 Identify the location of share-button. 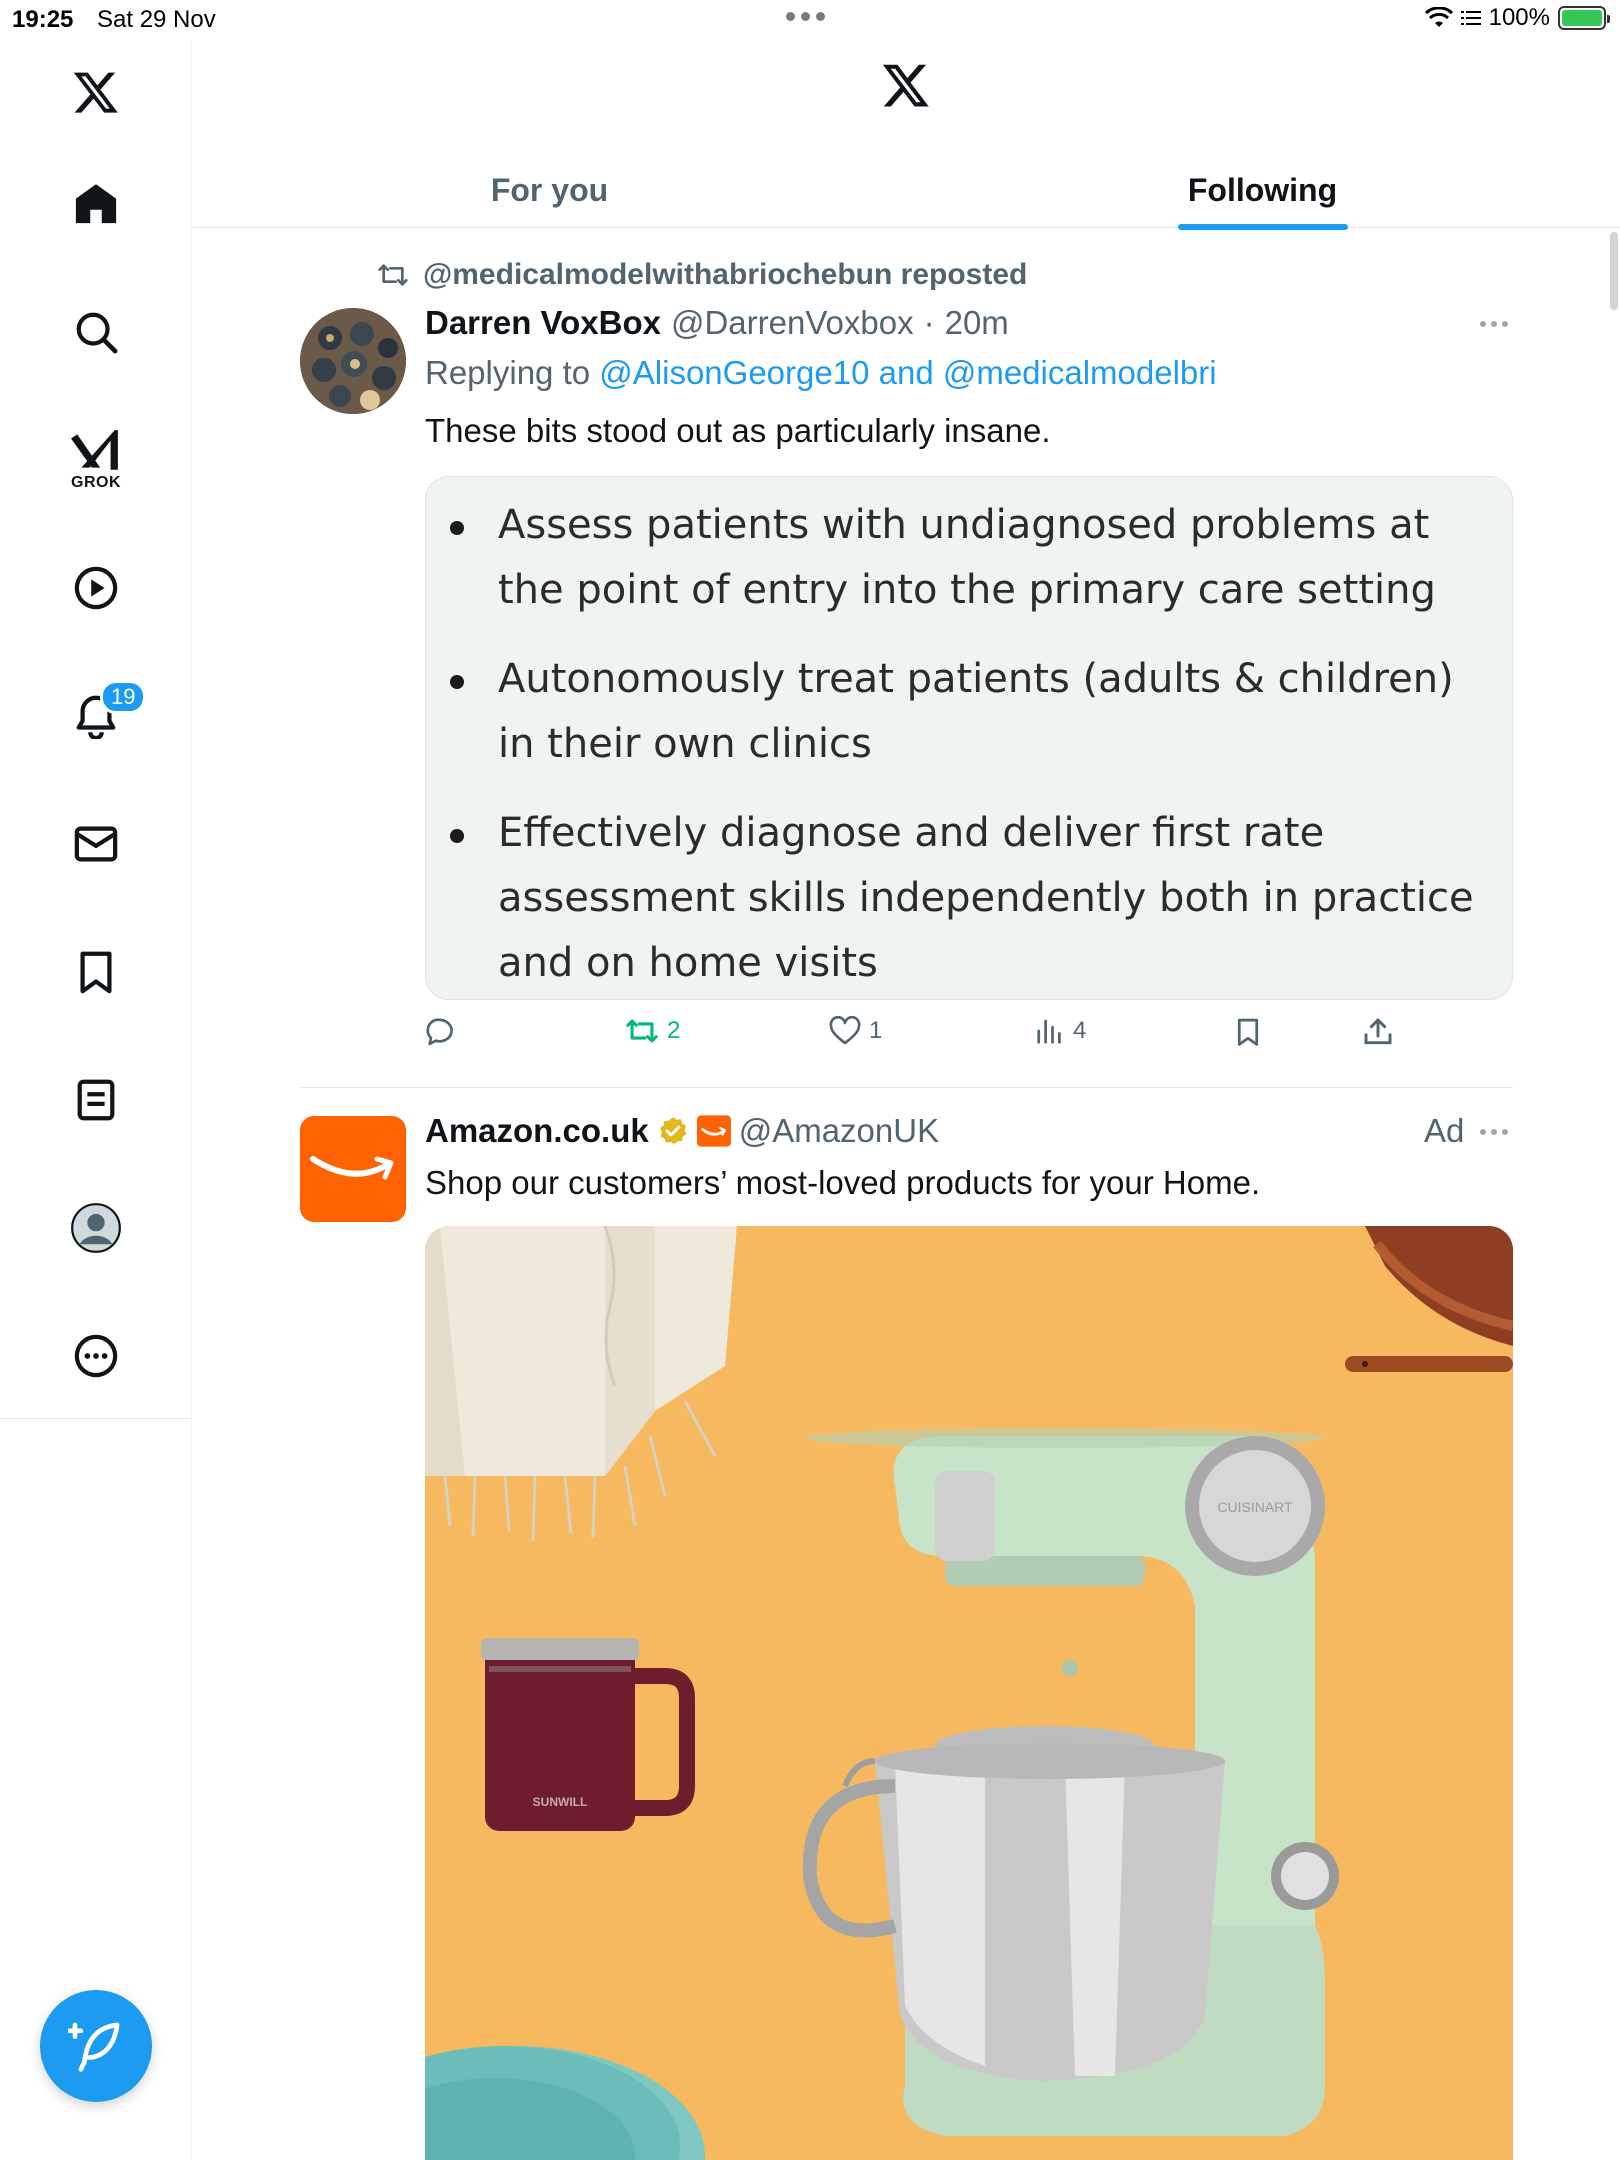
(1378, 1032).